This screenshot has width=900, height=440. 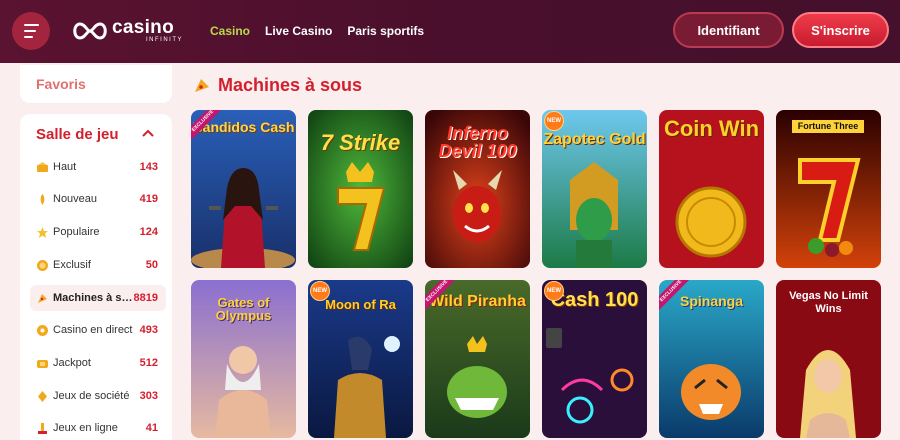 I want to click on nav-sports-betting: Paris sportifs, so click(x=385, y=31).